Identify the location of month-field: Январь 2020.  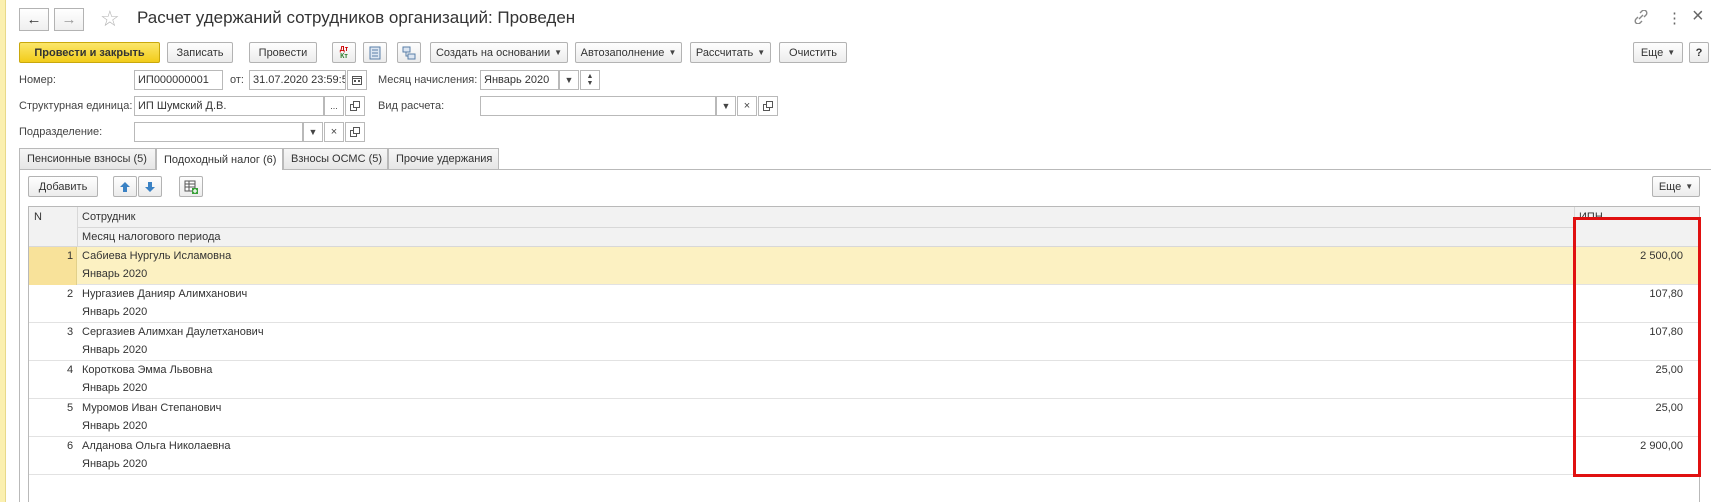
(519, 80).